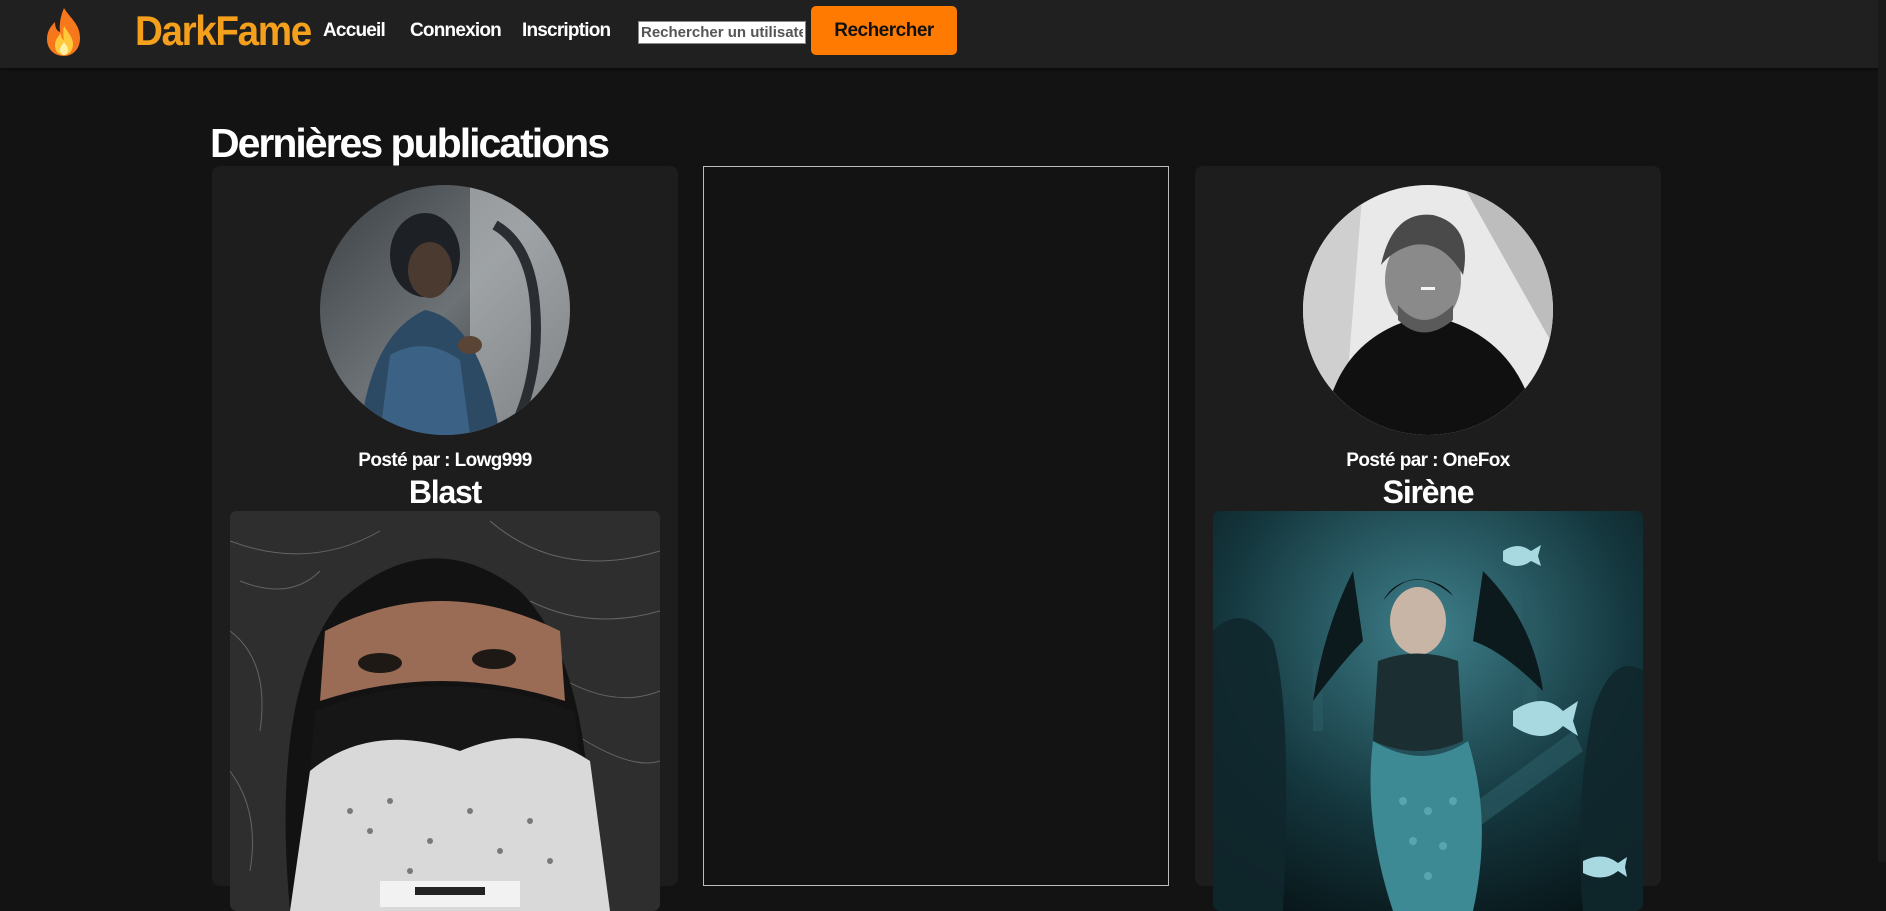 The image size is (1886, 911). Describe the element at coordinates (1428, 492) in the screenshot. I see `post-title: Sirène` at that location.